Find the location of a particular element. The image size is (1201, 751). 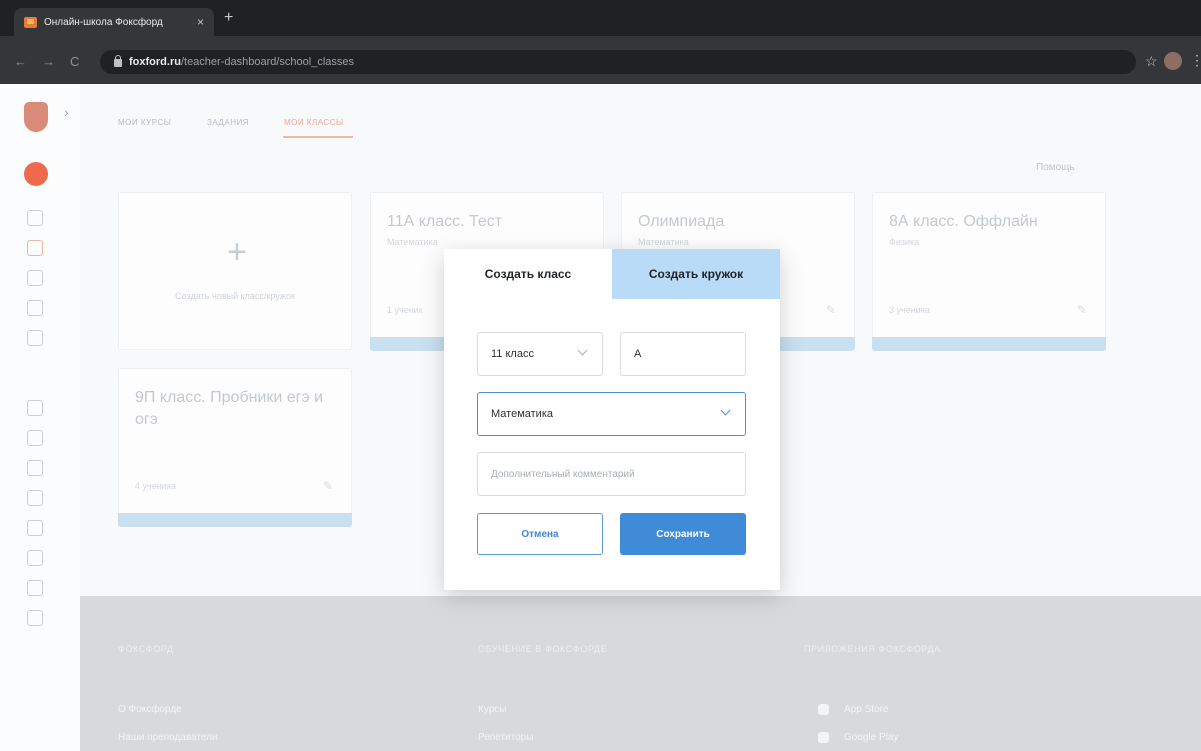

footer-link-appstore: App Store is located at coordinates (866, 709).